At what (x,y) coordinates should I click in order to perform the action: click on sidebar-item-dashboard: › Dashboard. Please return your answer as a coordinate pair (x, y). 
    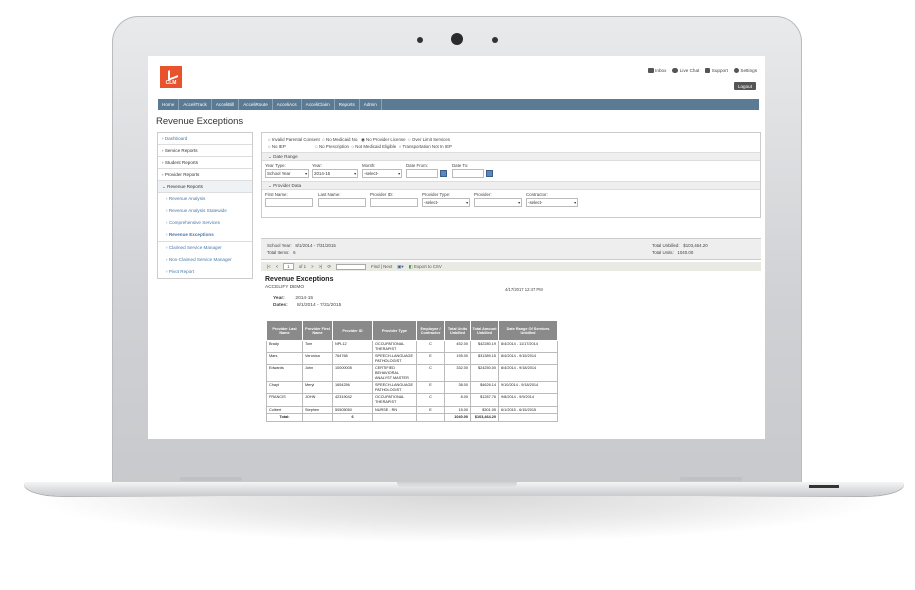
    Looking at the image, I should click on (205, 139).